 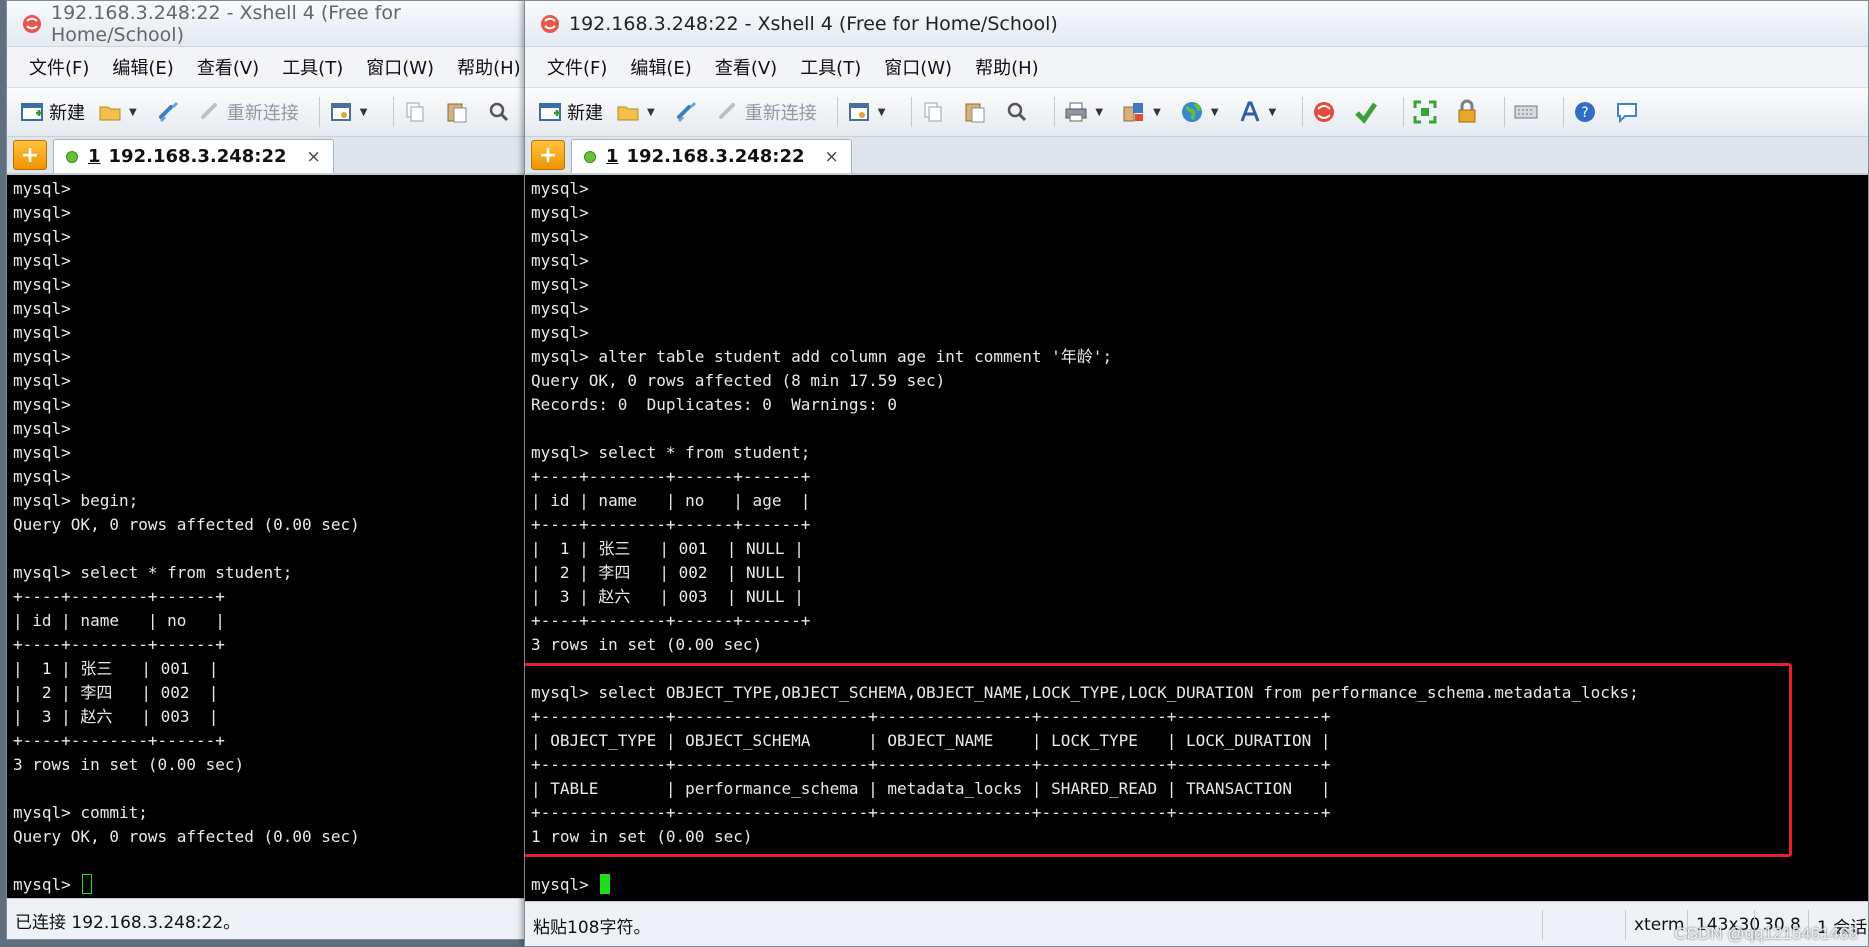 I want to click on link-icon, so click(x=686, y=112).